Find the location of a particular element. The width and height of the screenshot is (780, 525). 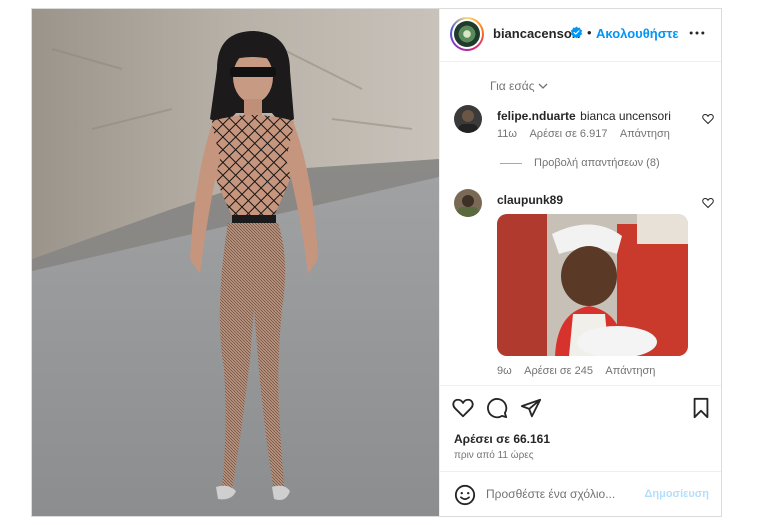

comment-meta: 11ω Αρέσει σε 6.917 Απάντηση is located at coordinates (588, 134).